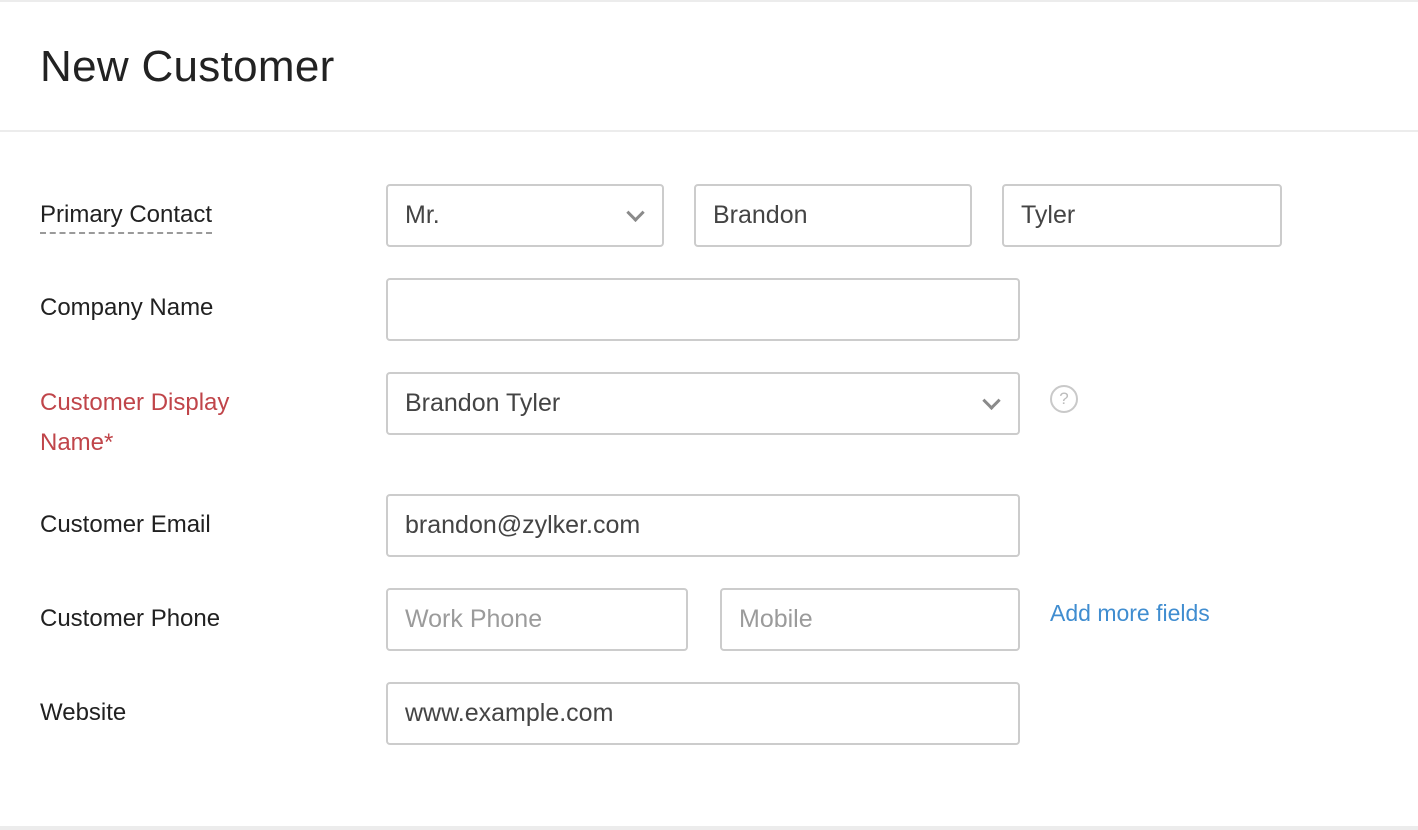  I want to click on add-more-fields-link: Add more fields, so click(1130, 613).